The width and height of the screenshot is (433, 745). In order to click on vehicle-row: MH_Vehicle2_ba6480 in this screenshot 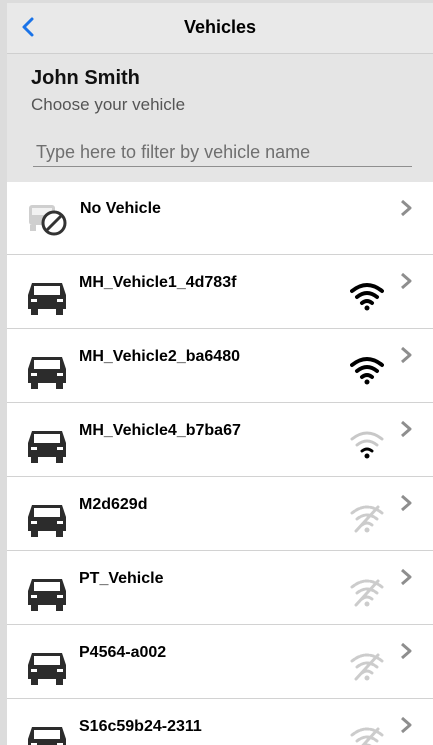, I will do `click(220, 366)`.